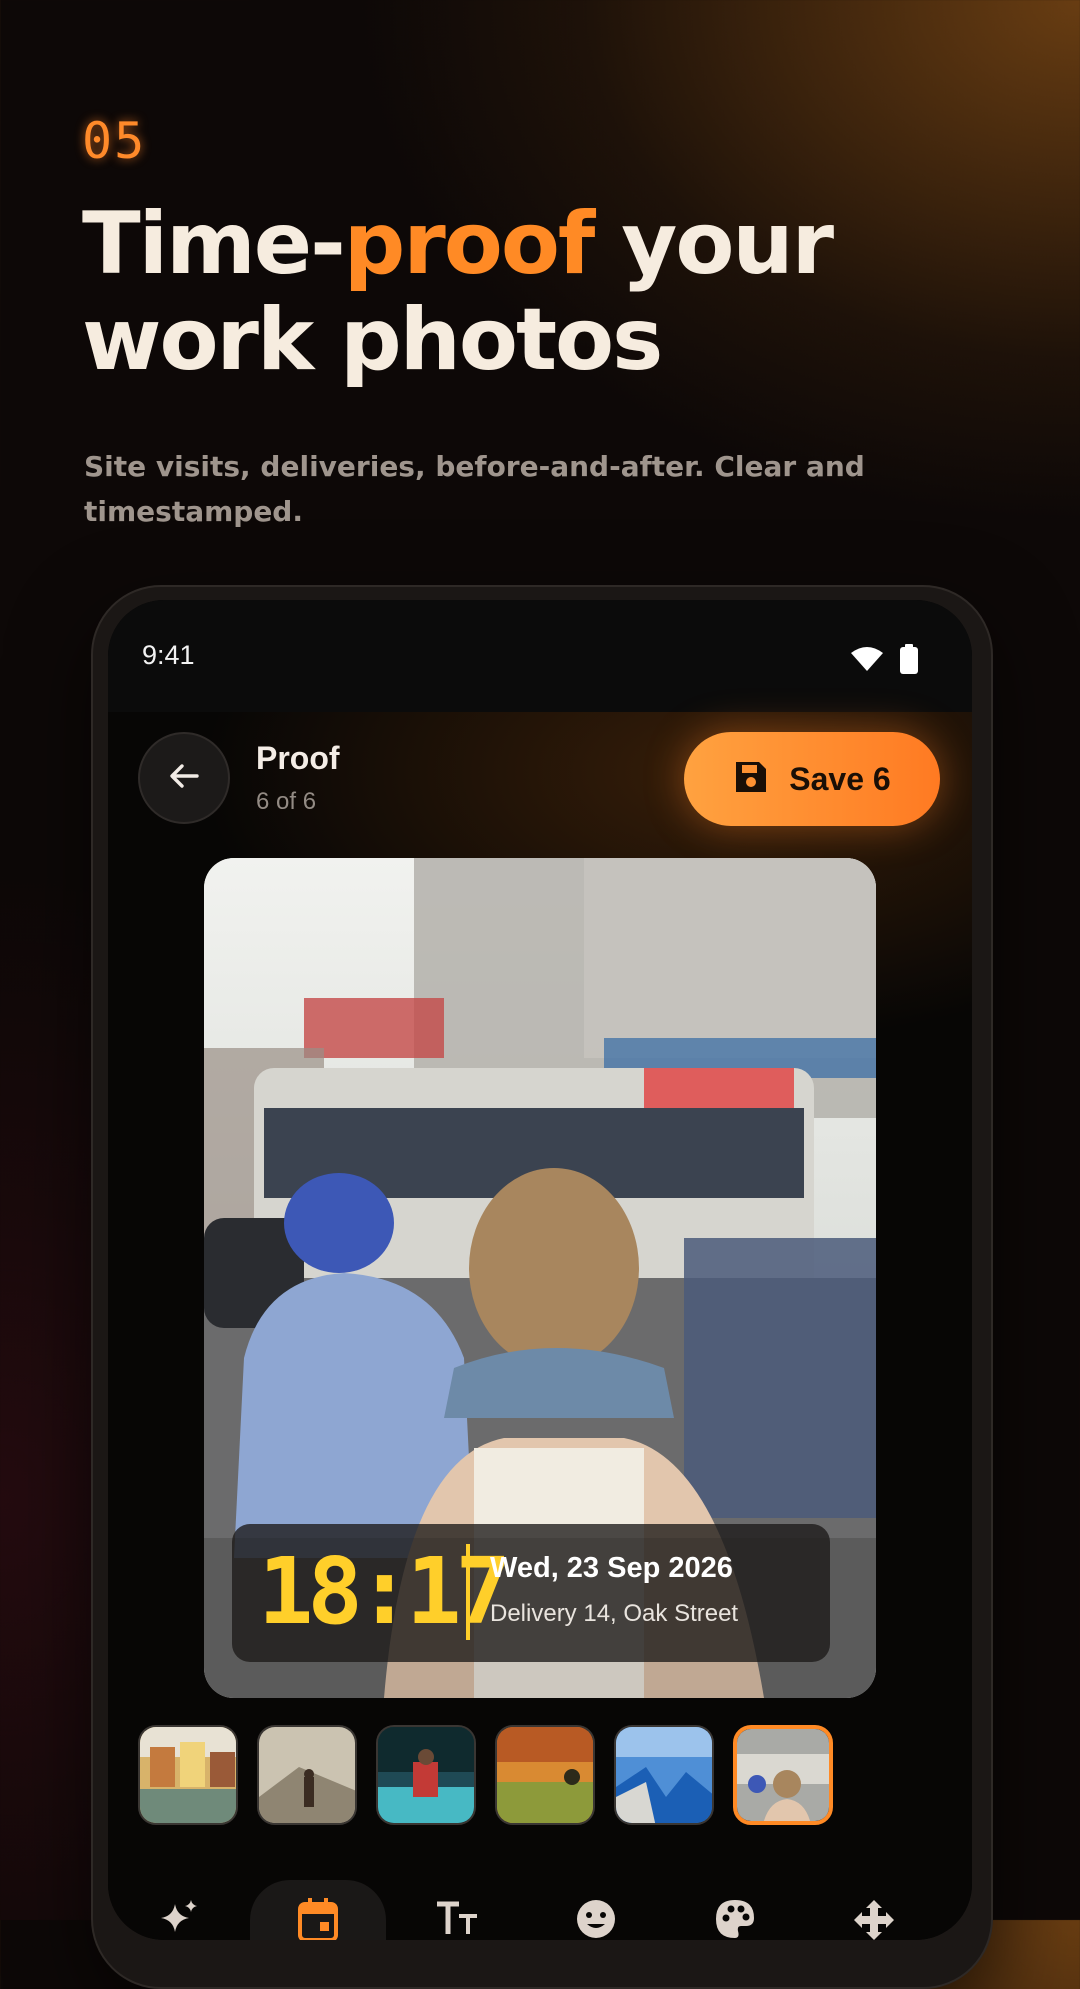  I want to click on step-number: 05, so click(114, 141).